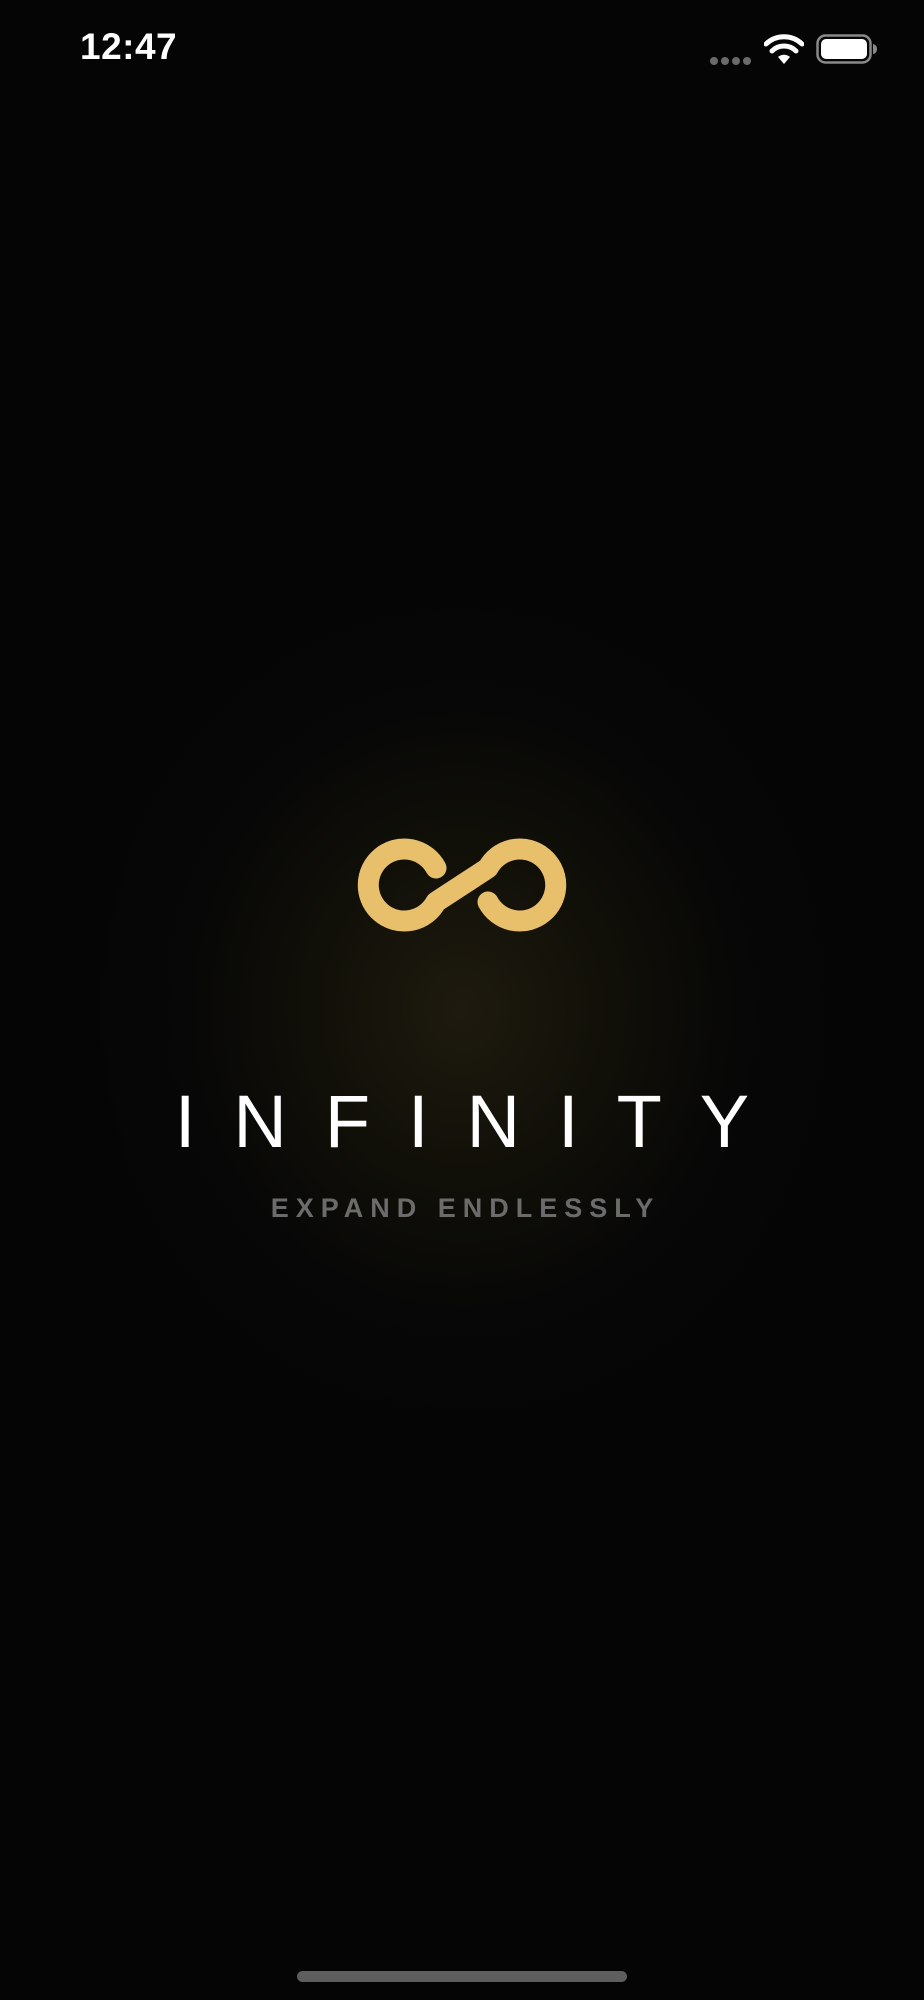 The width and height of the screenshot is (924, 2000). I want to click on home-indicator, so click(462, 1976).